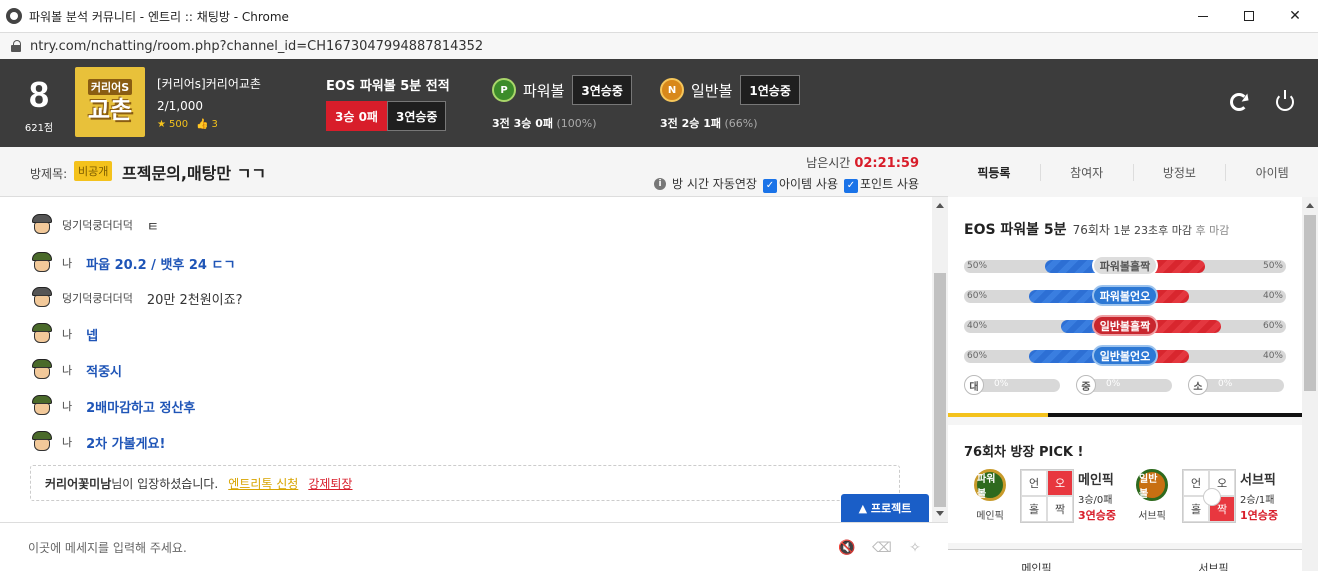 The height and width of the screenshot is (571, 1318). Describe the element at coordinates (990, 516) in the screenshot. I see `main-pick-sub: 메인픽` at that location.